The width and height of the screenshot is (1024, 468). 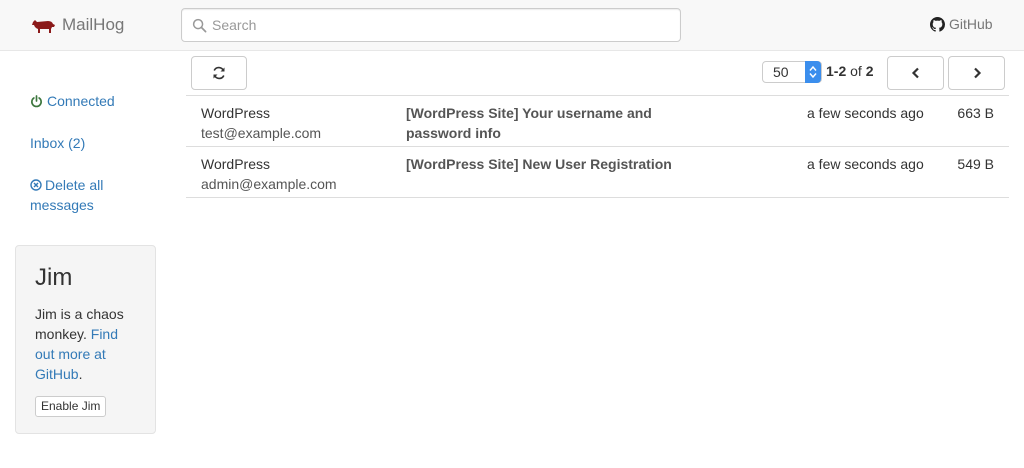 I want to click on github-link: GitHub, so click(x=961, y=24).